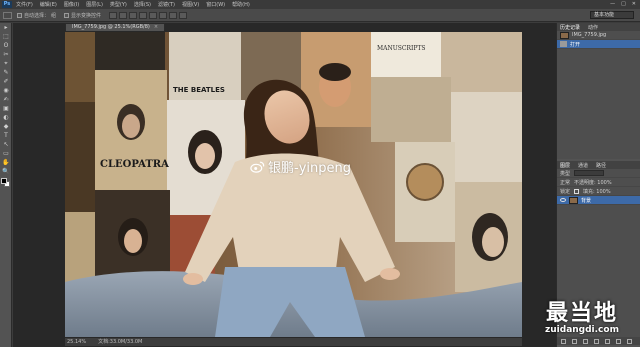 The height and width of the screenshot is (347, 640). I want to click on color-swatches, so click(5, 184).